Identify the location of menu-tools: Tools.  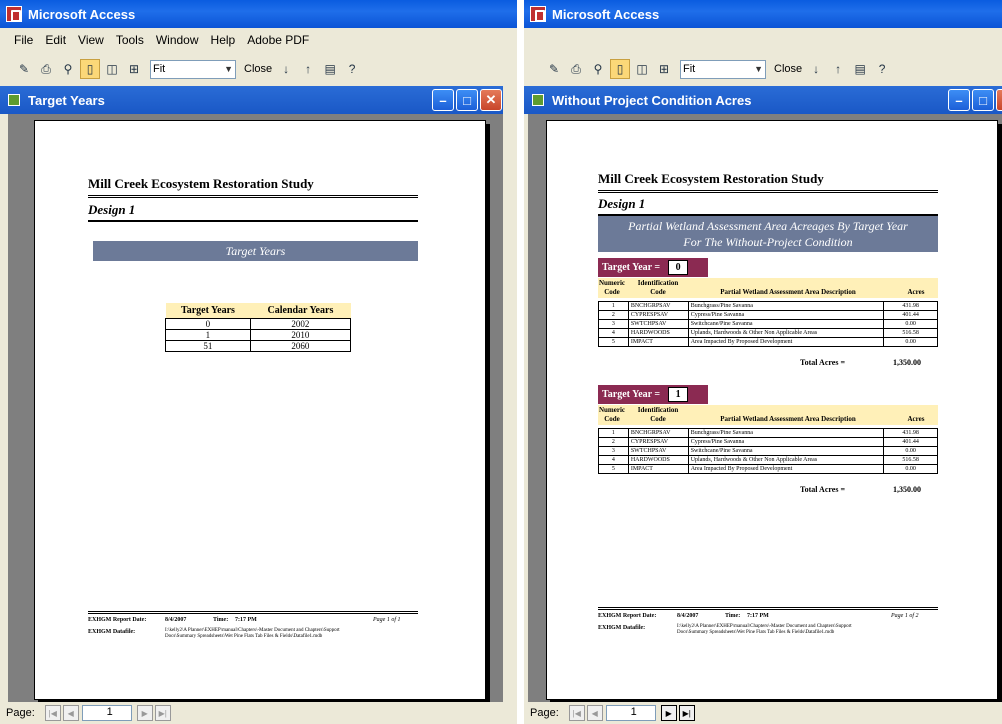
(130, 40).